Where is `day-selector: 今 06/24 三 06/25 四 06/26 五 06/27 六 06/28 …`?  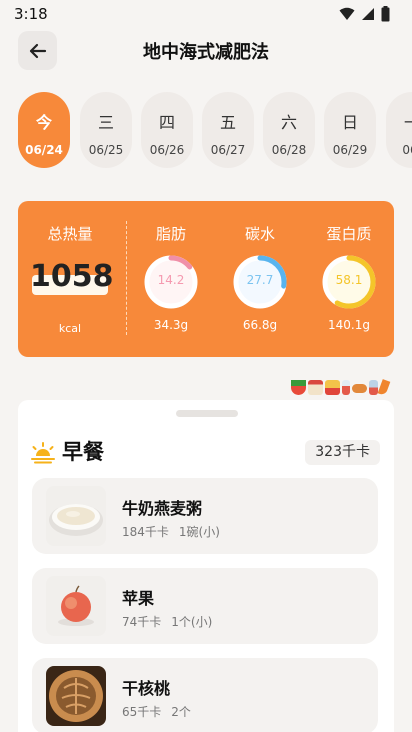
day-selector: 今 06/24 三 06/25 四 06/26 五 06/27 六 06/28 … is located at coordinates (206, 131).